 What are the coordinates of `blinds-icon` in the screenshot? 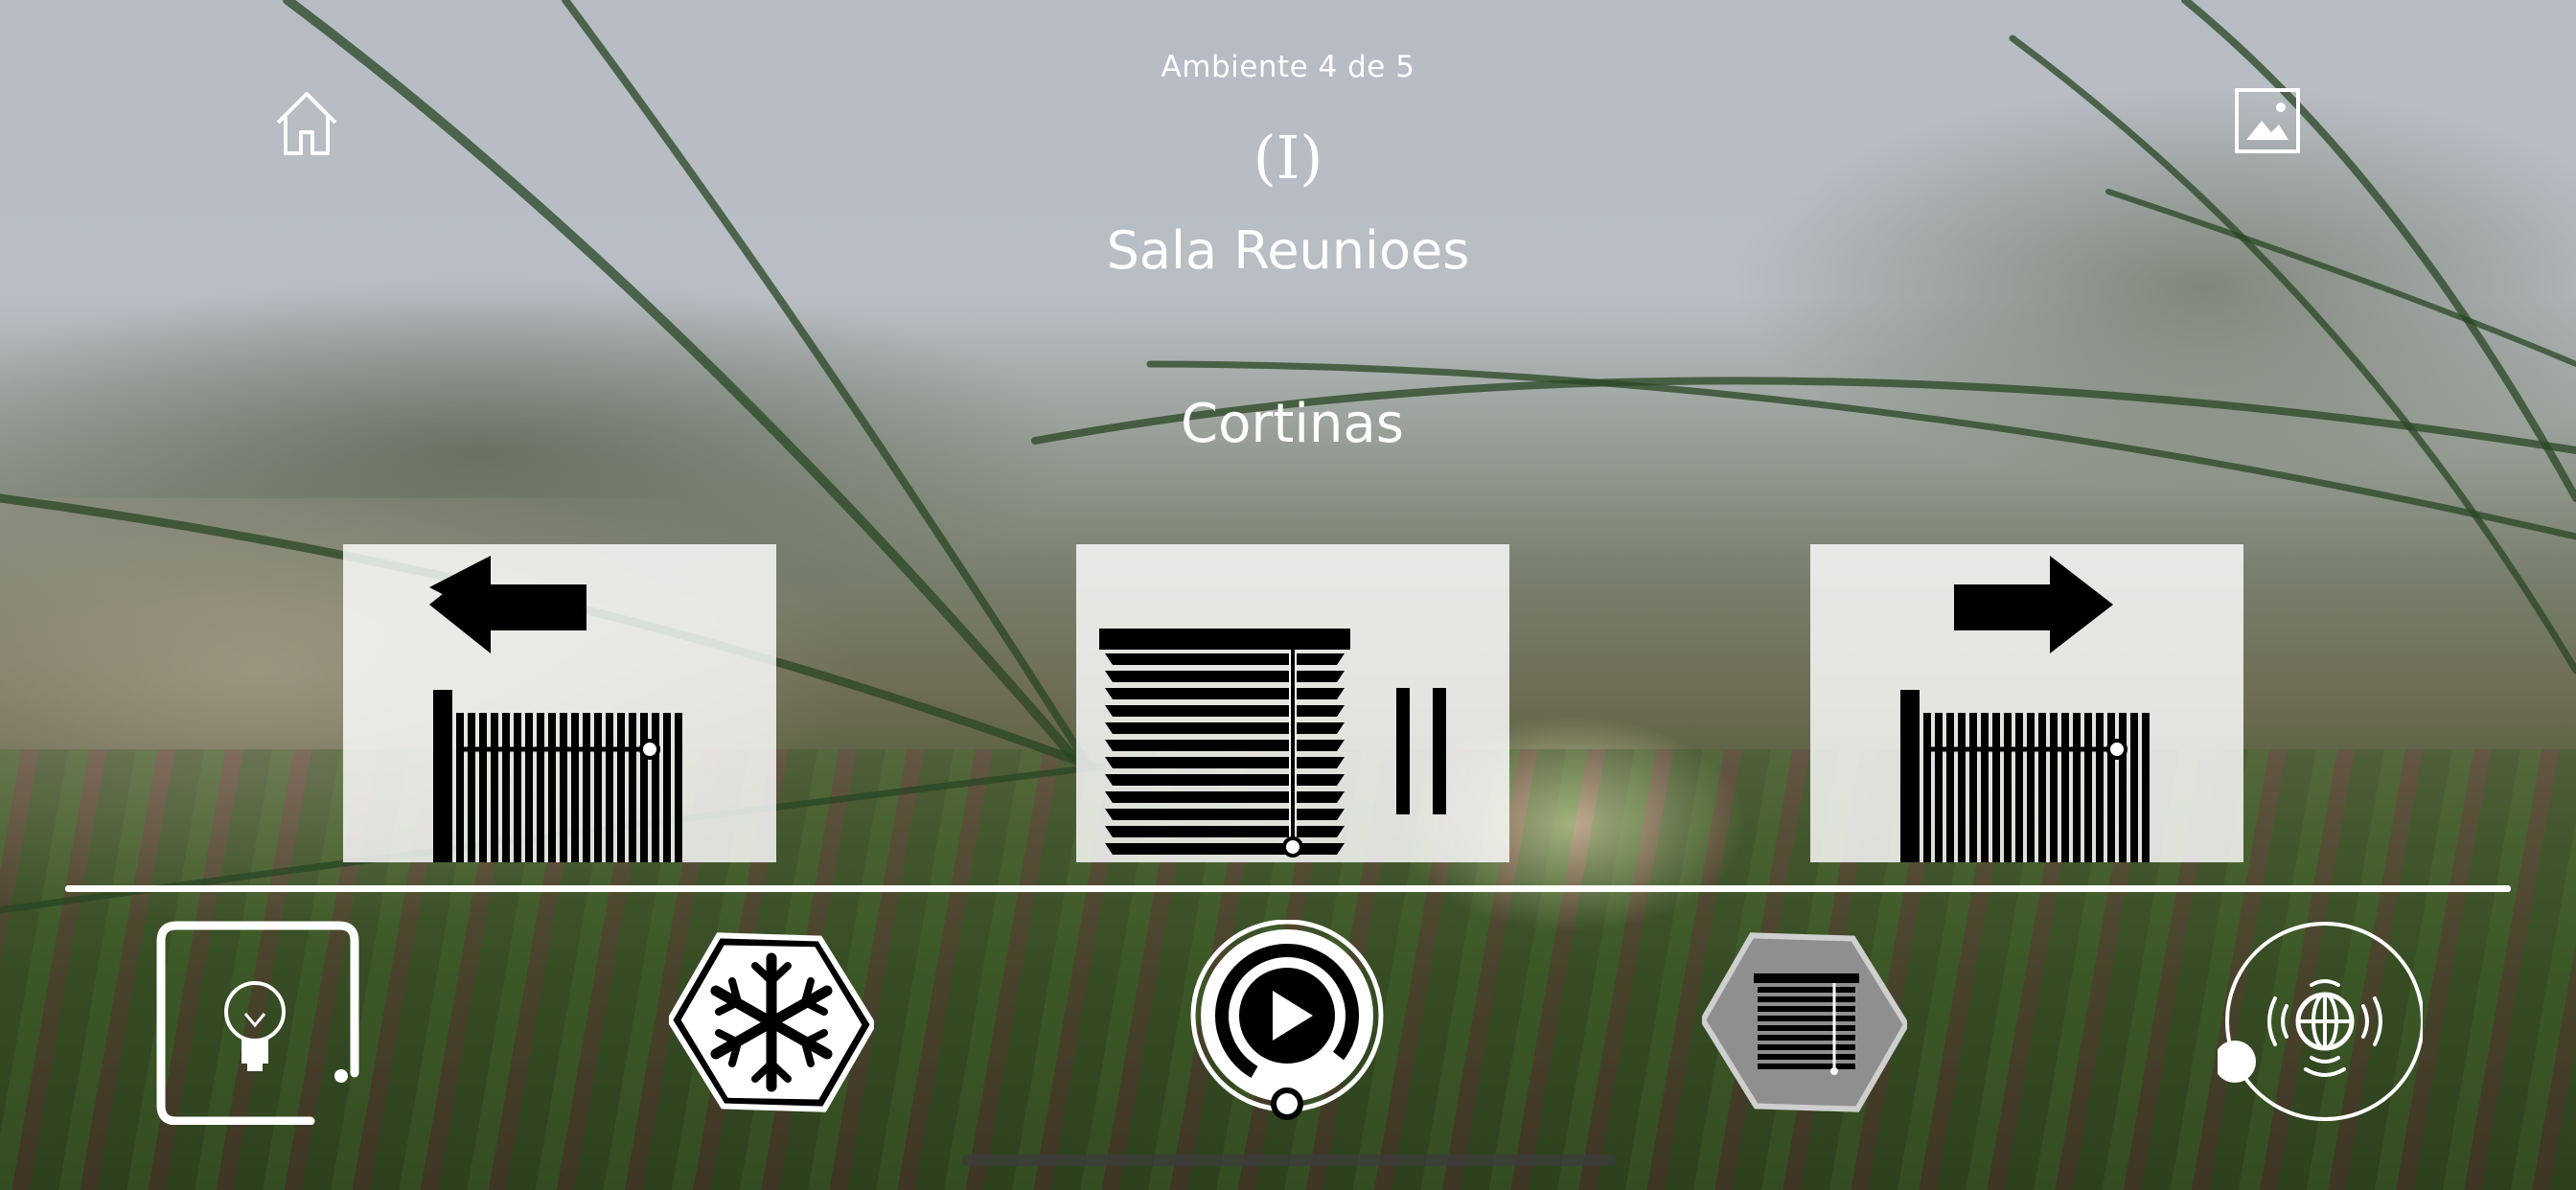 It's located at (1805, 1022).